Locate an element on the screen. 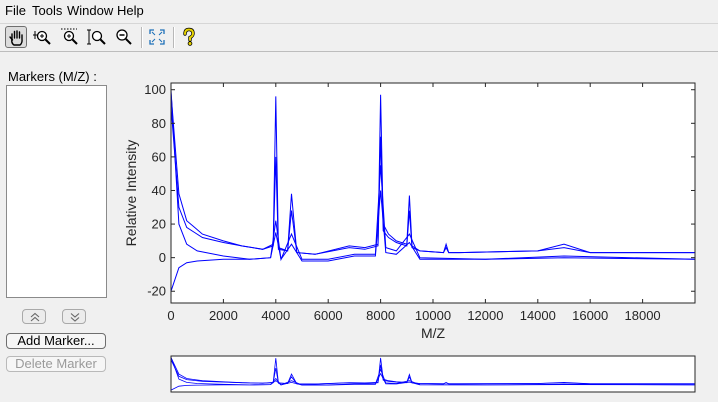 The width and height of the screenshot is (718, 402). x-tick-label: 14000 is located at coordinates (538, 315).